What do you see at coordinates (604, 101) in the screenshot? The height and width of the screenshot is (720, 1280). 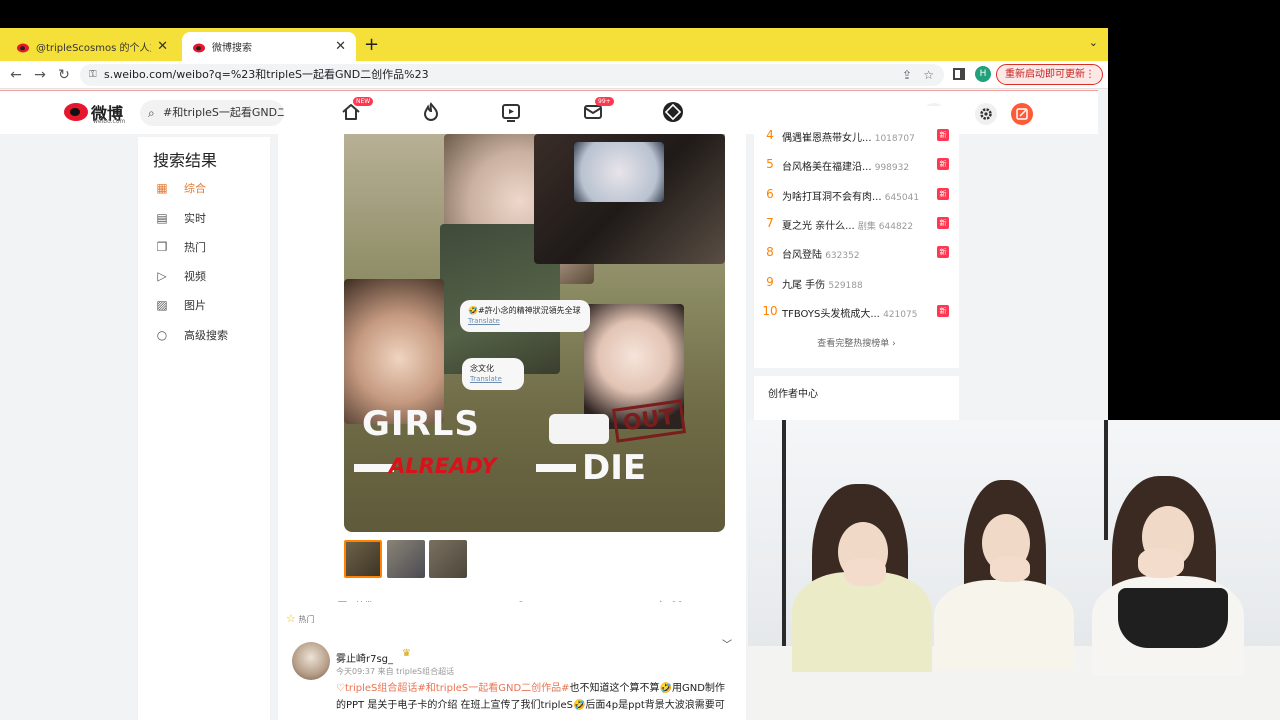 I see `message-count-badge: 99+` at bounding box center [604, 101].